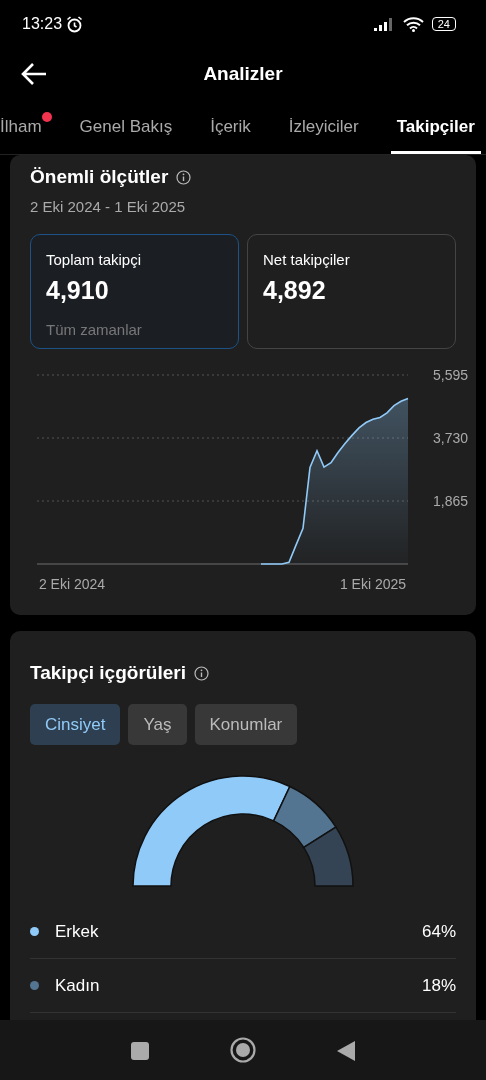  I want to click on date-range: 2 Eki 2024 - 1 Eki 2025, so click(108, 206).